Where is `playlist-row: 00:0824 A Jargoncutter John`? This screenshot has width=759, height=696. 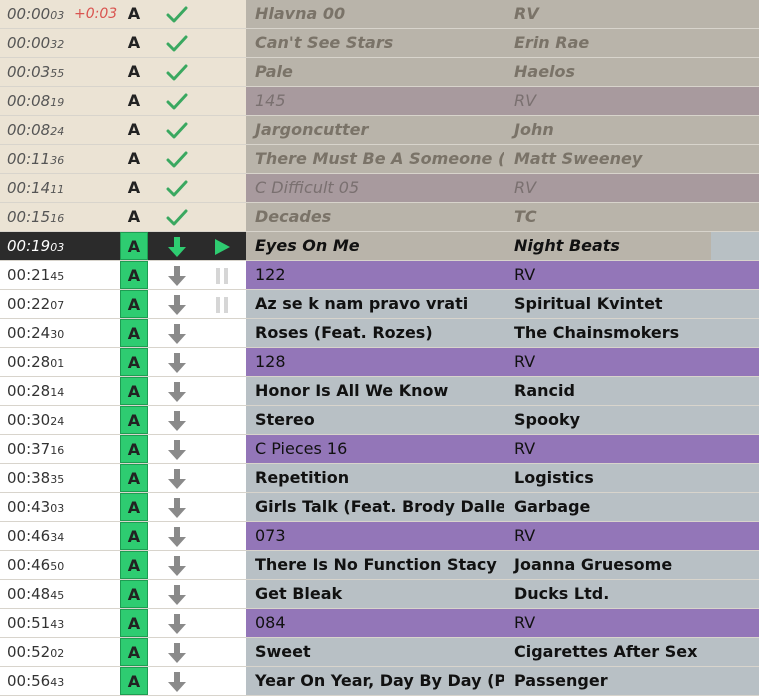 playlist-row: 00:0824 A Jargoncutter John is located at coordinates (379, 130).